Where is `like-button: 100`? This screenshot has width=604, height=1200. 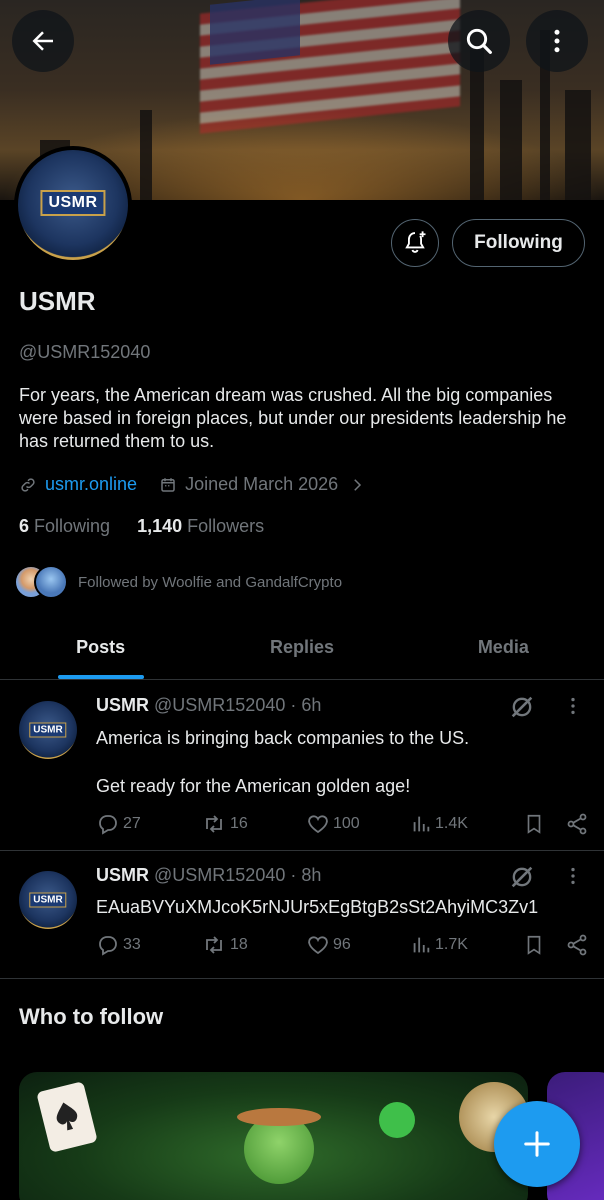 like-button: 100 is located at coordinates (358, 824).